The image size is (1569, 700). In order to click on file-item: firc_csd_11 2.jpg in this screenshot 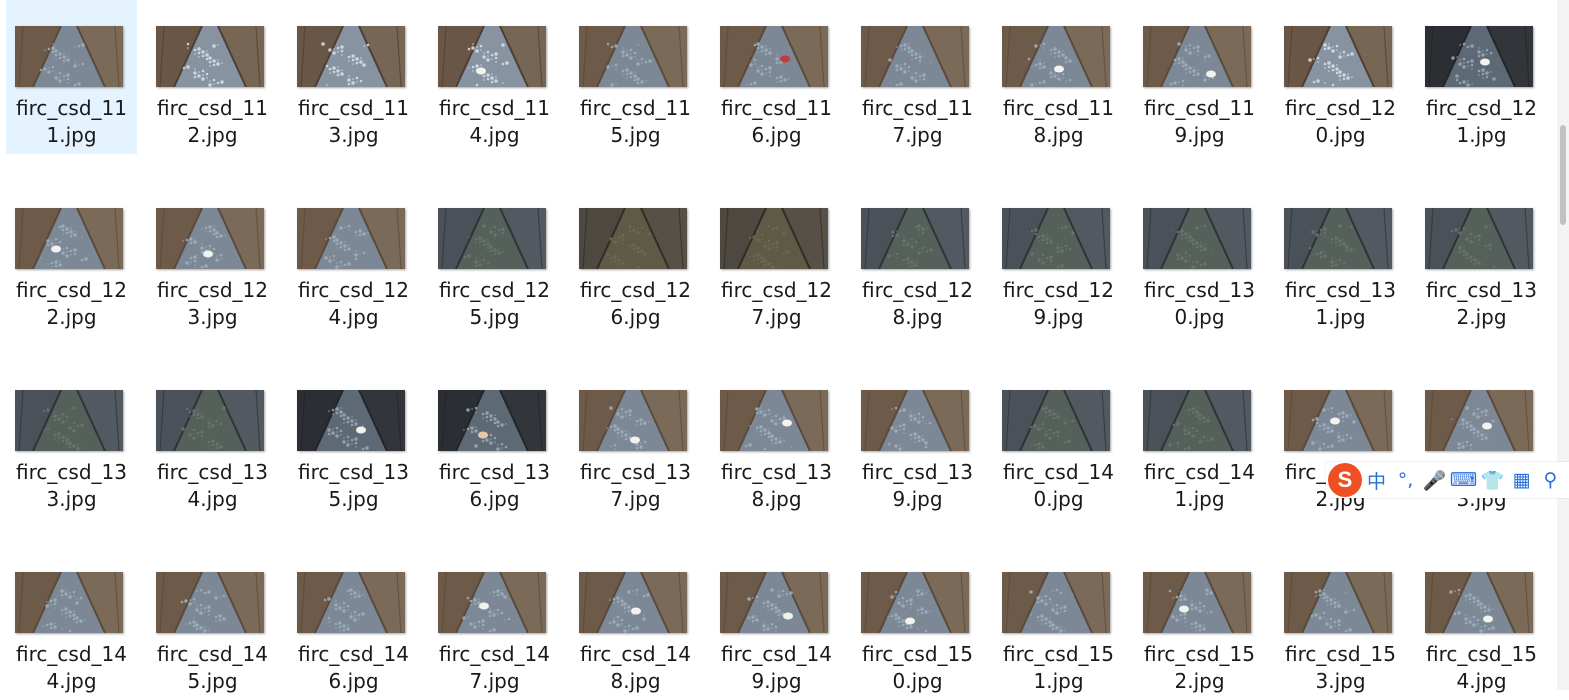, I will do `click(212, 77)`.